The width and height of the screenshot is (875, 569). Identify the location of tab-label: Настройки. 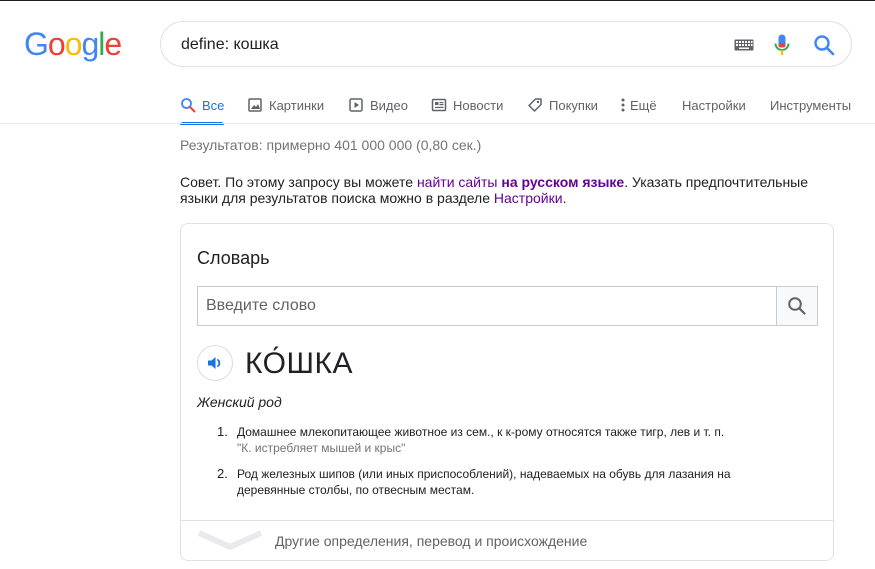
(714, 105).